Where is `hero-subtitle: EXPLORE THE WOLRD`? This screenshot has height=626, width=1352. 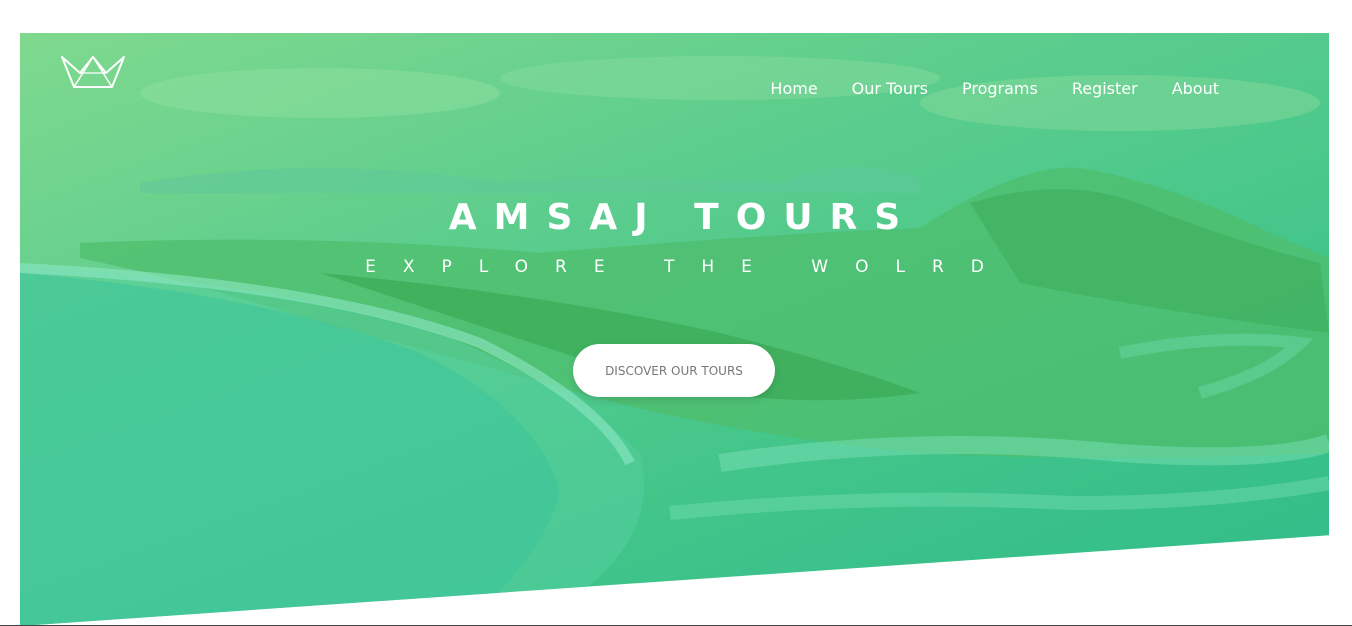 hero-subtitle: EXPLORE THE WOLRD is located at coordinates (688, 267).